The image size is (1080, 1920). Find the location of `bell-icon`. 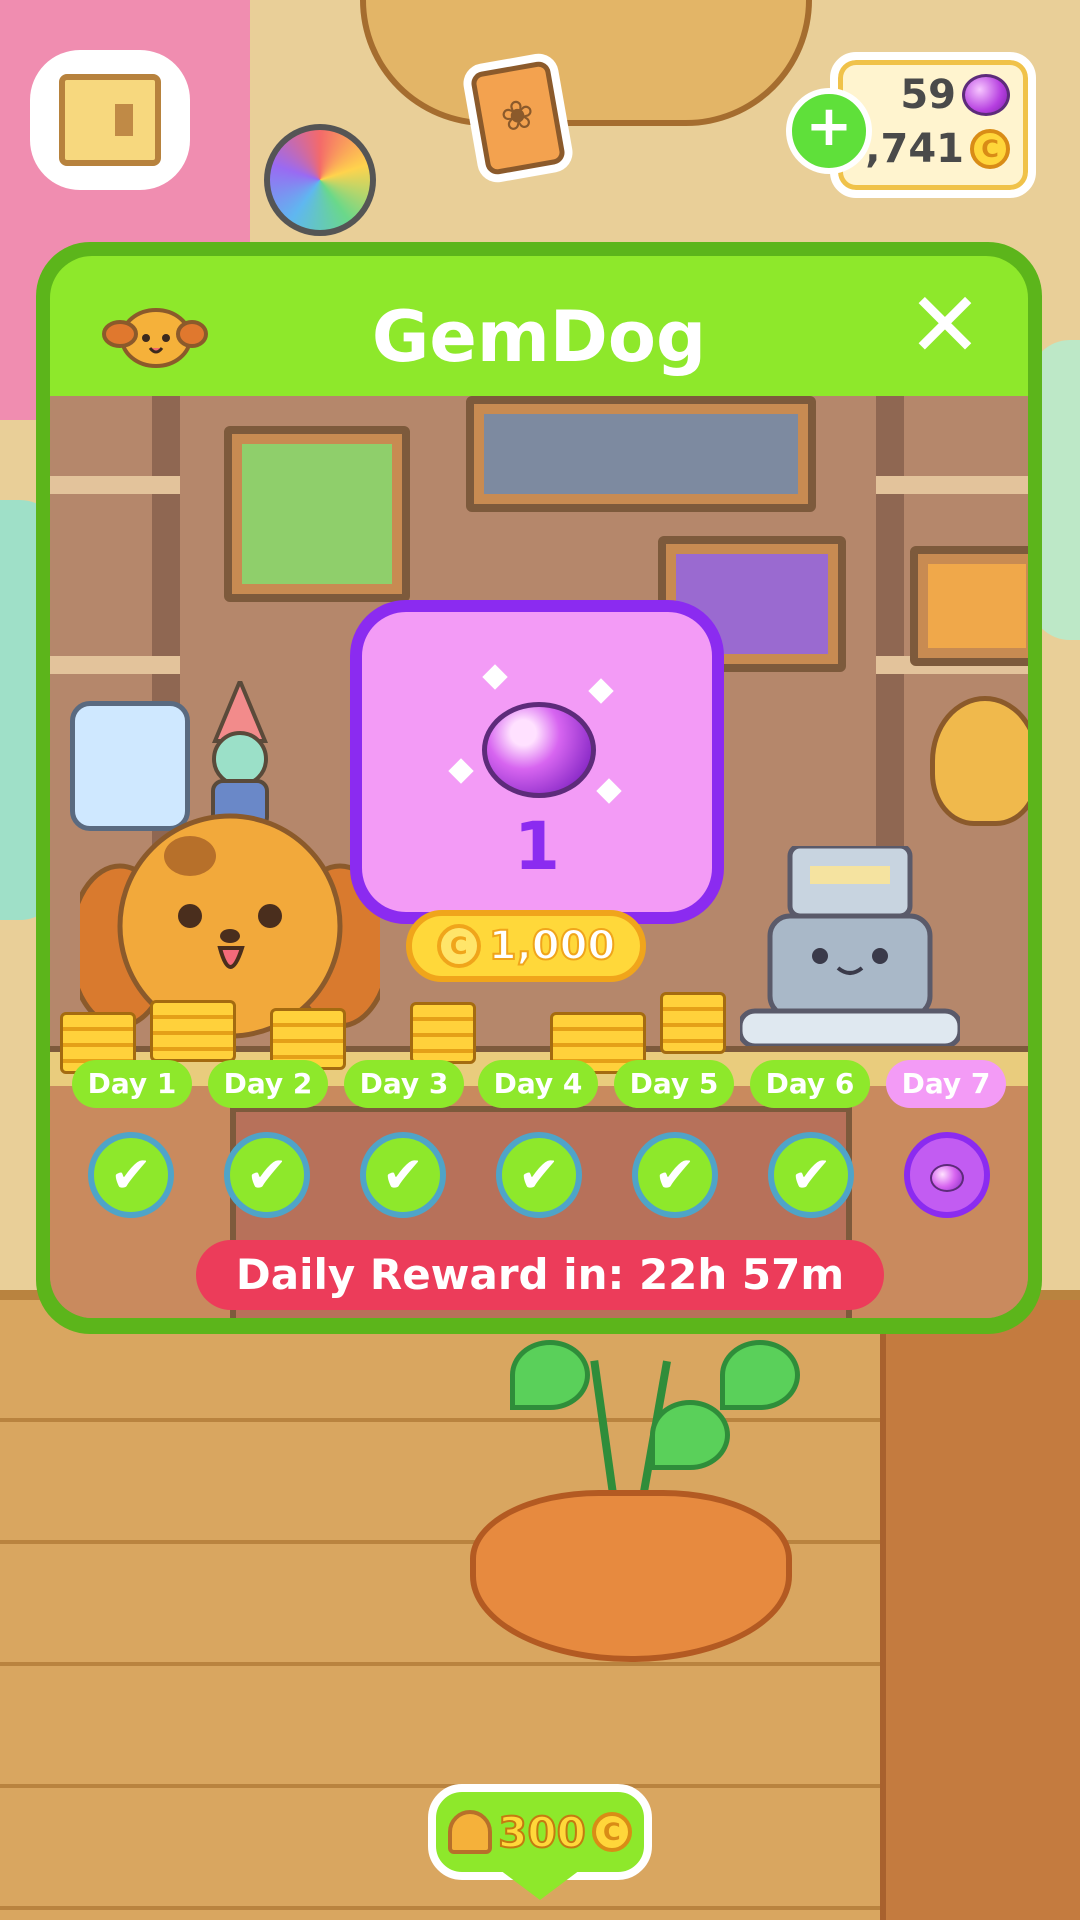

bell-icon is located at coordinates (470, 1832).